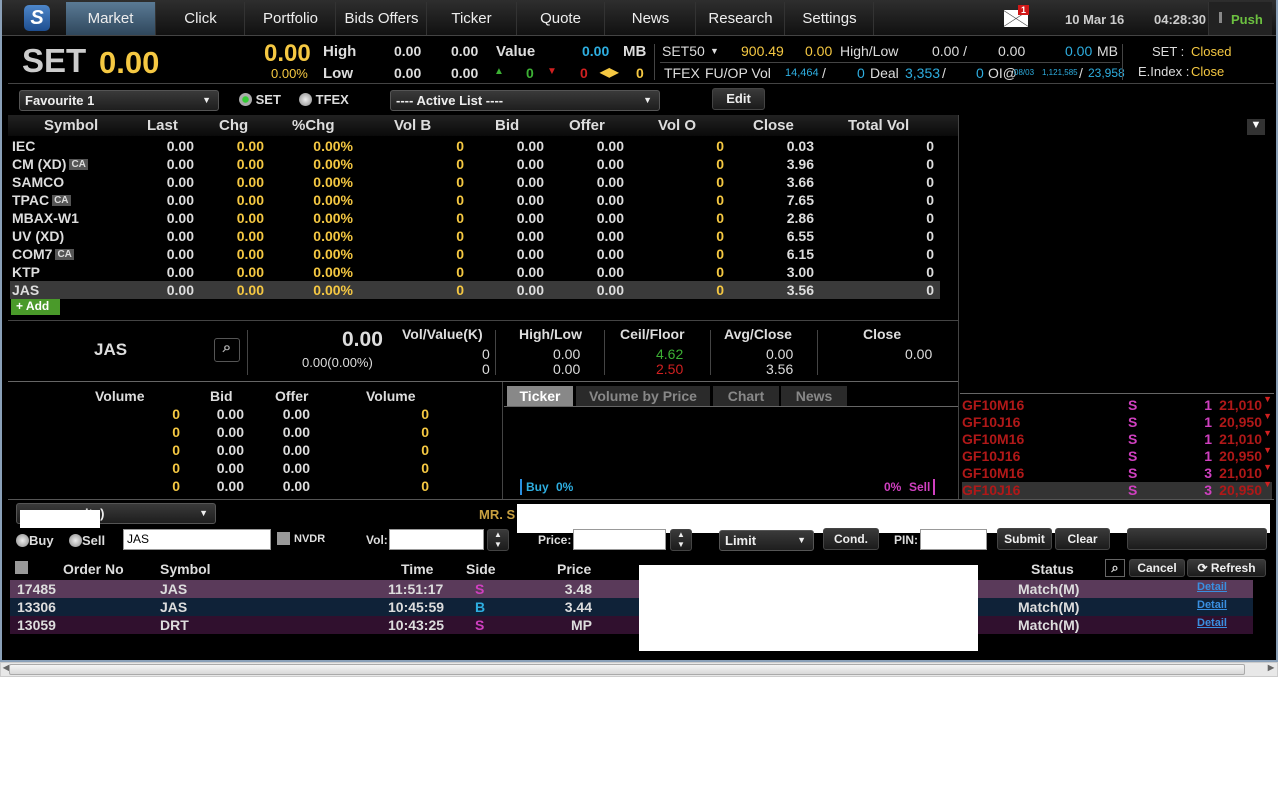 The height and width of the screenshot is (800, 1280). Describe the element at coordinates (631, 589) in the screenshot. I see `order-row: 17485 JAS 11:51:17 S 3.48 Match(M) Detail` at that location.